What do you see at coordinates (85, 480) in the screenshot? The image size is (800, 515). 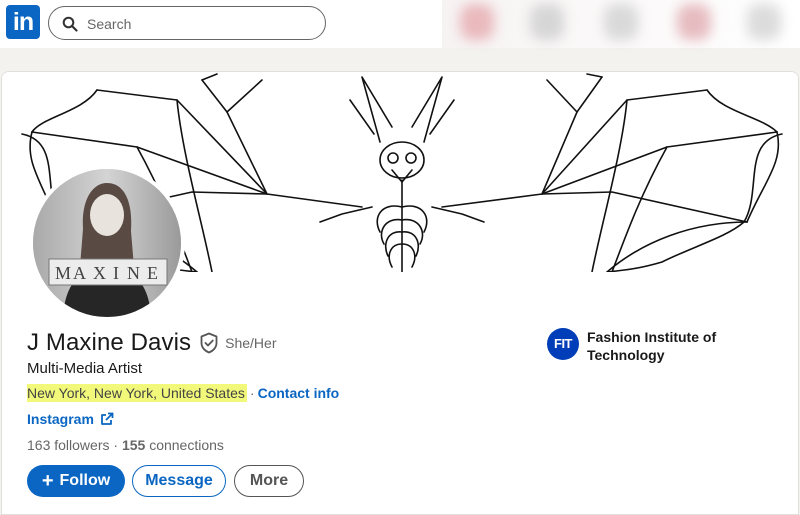 I see `follow-button-label: Follow` at bounding box center [85, 480].